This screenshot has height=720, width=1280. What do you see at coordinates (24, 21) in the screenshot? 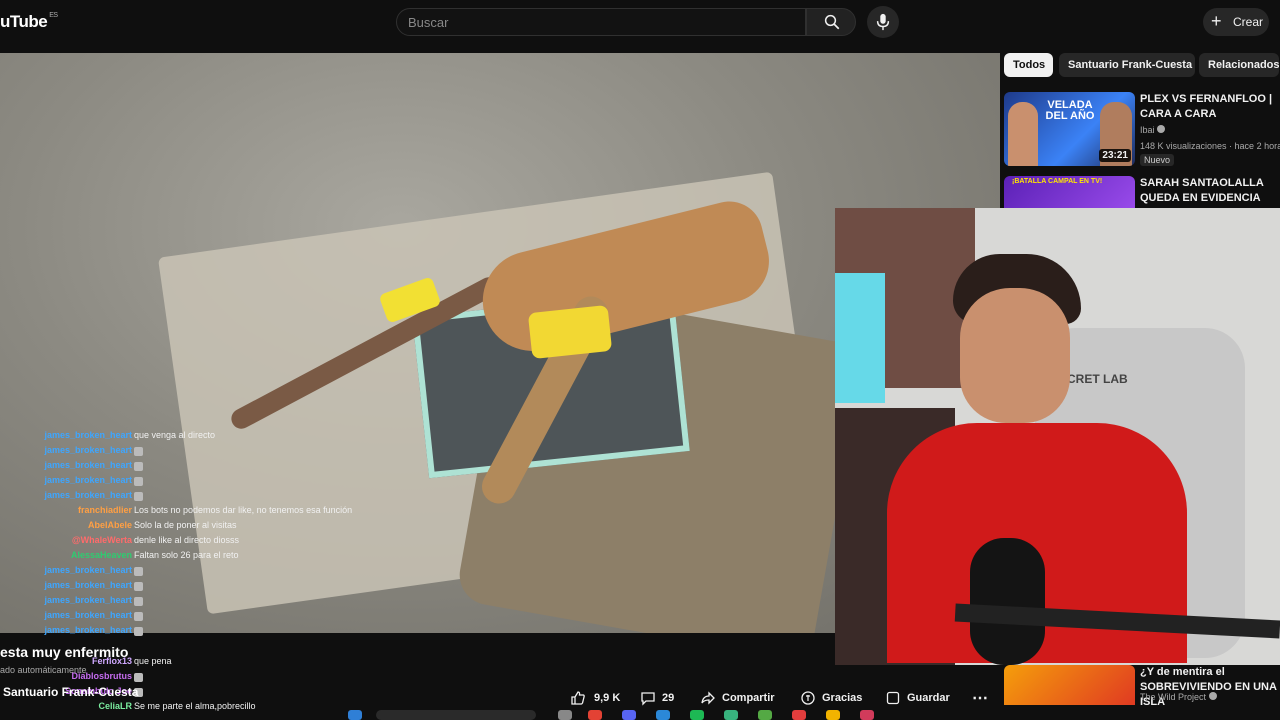
I see `logo-text: uTube` at bounding box center [24, 21].